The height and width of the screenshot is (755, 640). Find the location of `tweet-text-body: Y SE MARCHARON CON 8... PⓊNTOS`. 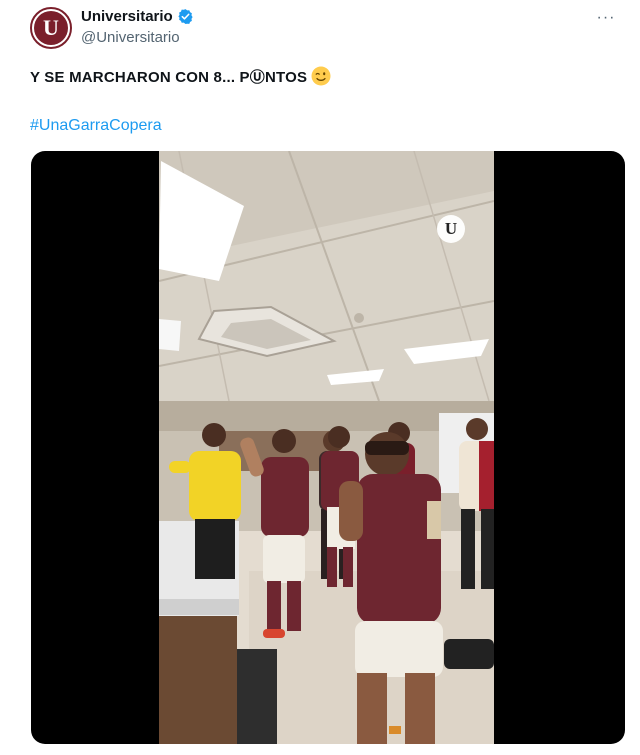

tweet-text-body: Y SE MARCHARON CON 8... PⓊNTOS is located at coordinates (169, 77).